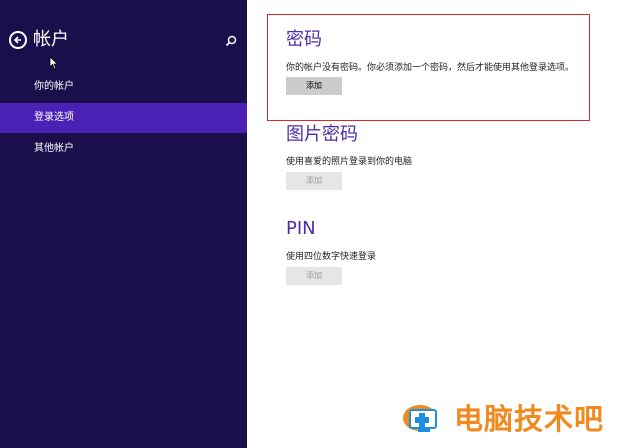 The image size is (640, 448). I want to click on sidebar-item-label: 你的帐户, so click(54, 86).